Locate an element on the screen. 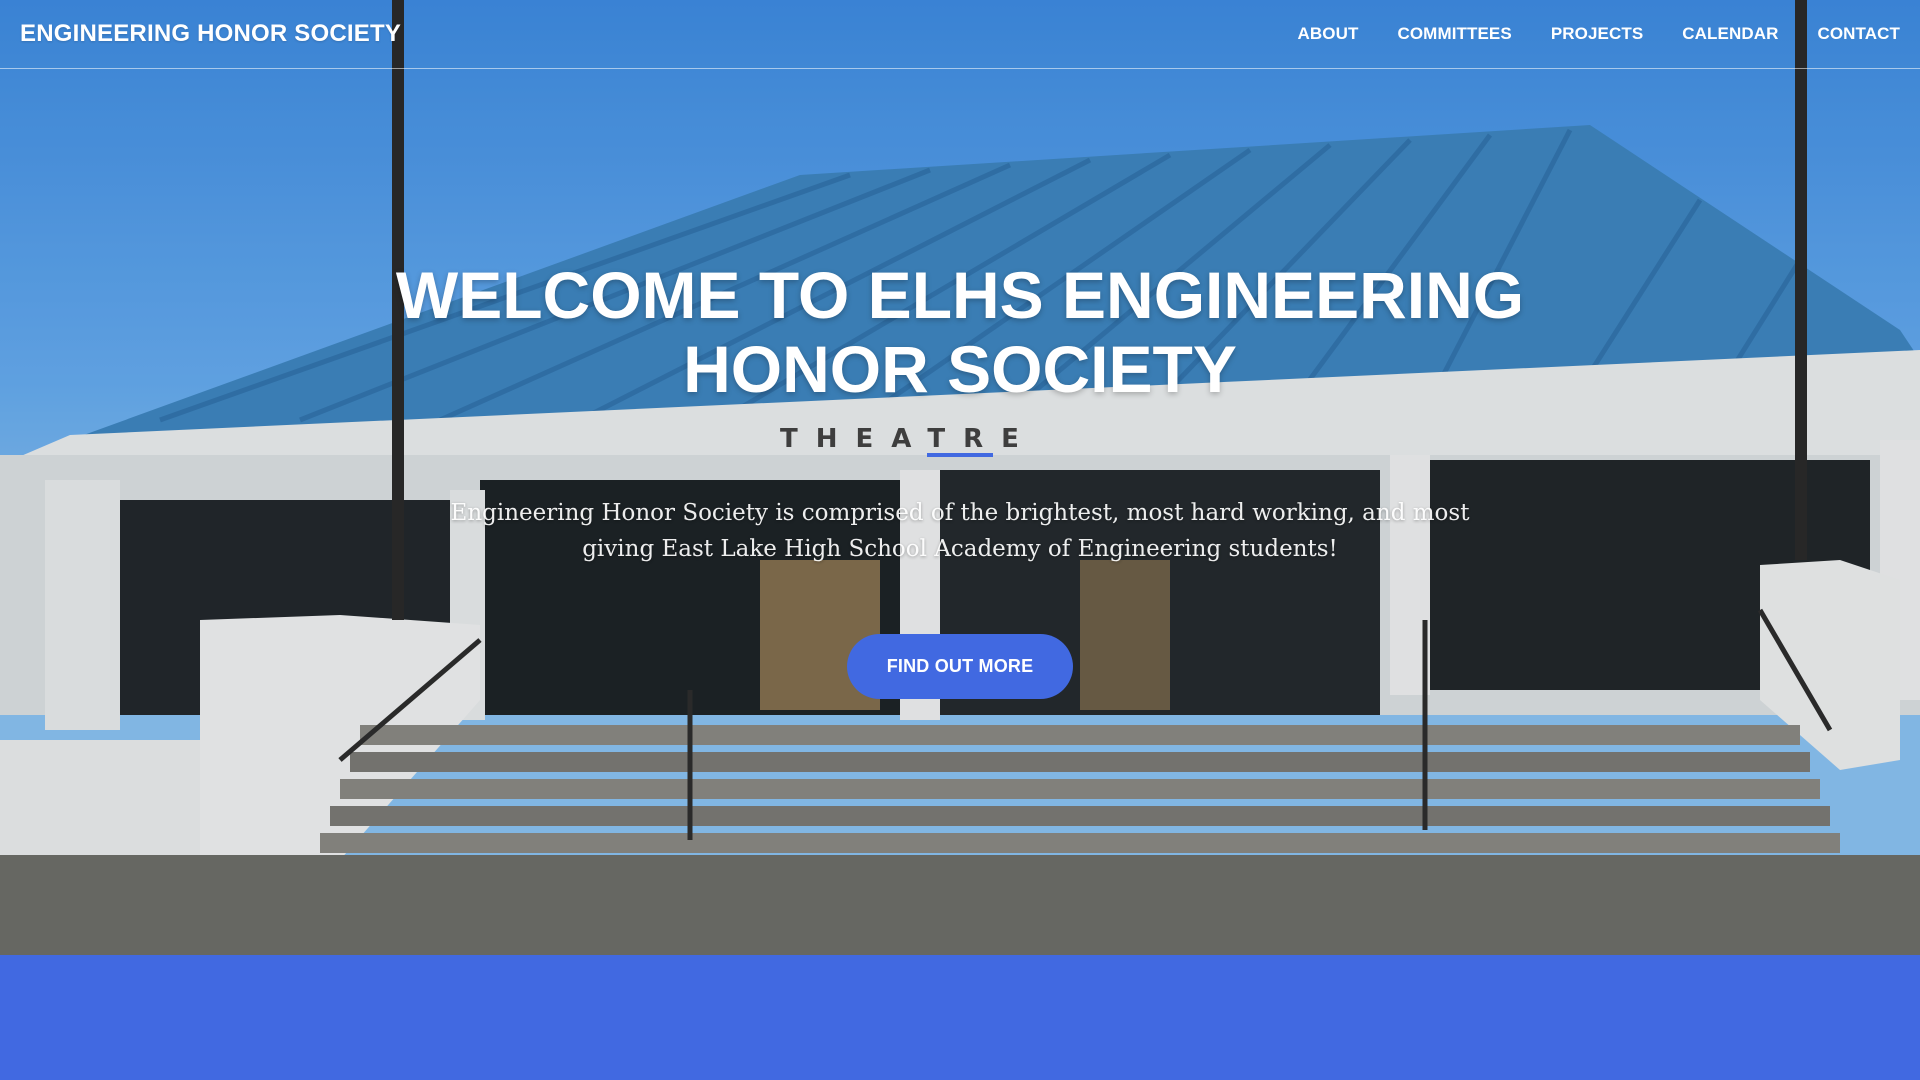 This screenshot has width=1920, height=1080. nav-link-projects: PROJECTS is located at coordinates (1597, 33).